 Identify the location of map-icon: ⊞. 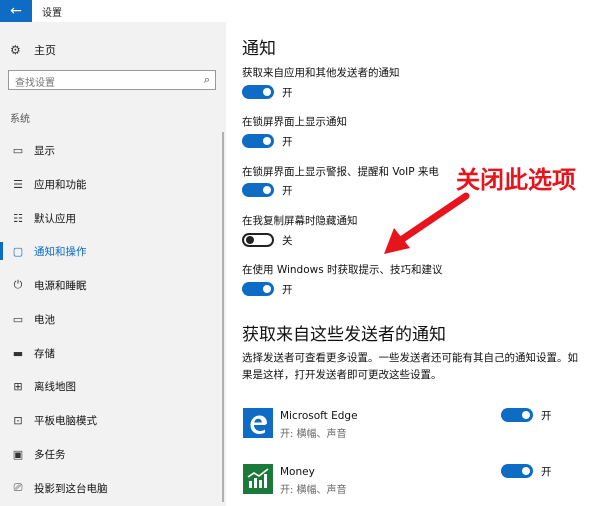
(18, 386).